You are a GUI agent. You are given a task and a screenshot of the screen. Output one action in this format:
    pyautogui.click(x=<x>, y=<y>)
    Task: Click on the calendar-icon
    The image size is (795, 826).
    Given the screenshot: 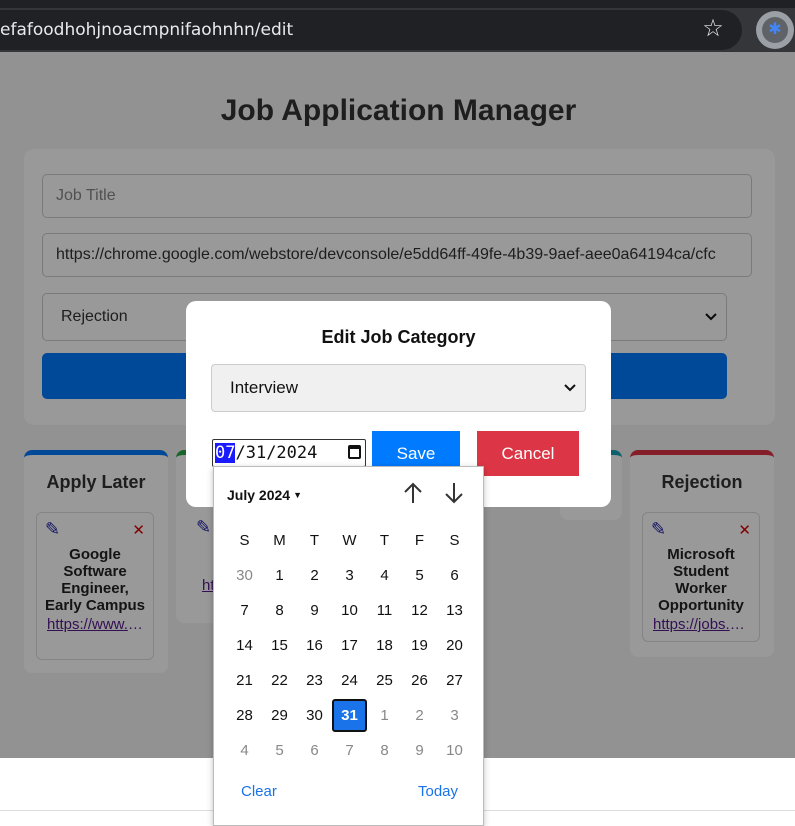 What is the action you would take?
    pyautogui.click(x=354, y=452)
    